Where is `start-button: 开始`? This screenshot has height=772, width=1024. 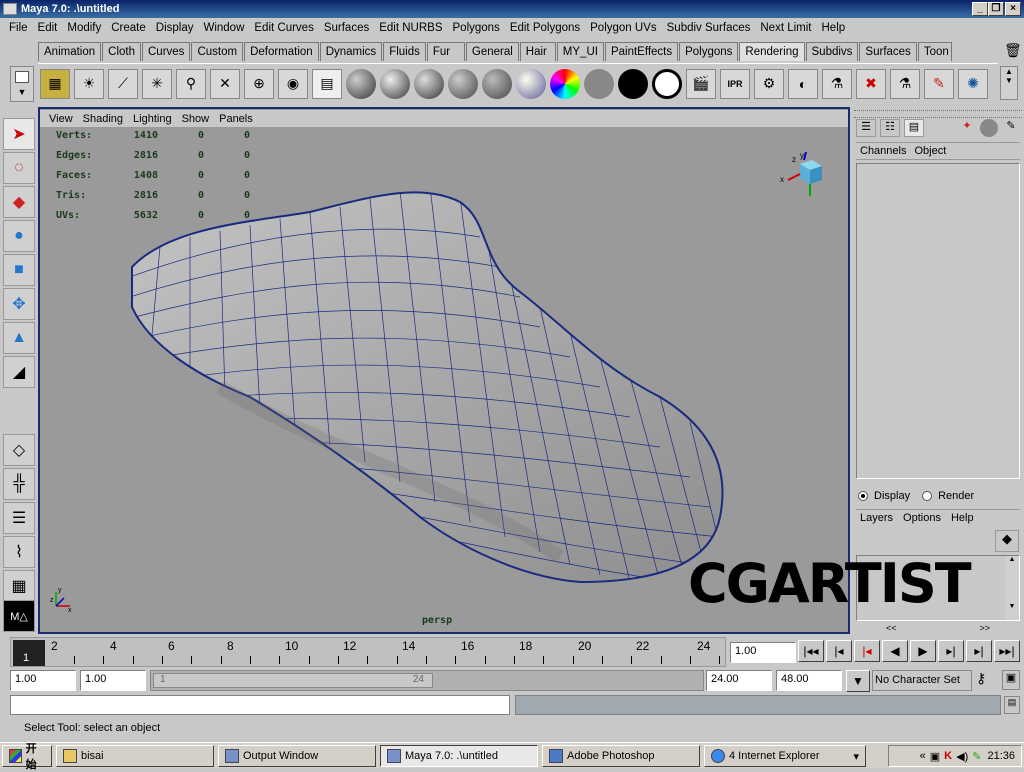
start-button: 开始 is located at coordinates (27, 757).